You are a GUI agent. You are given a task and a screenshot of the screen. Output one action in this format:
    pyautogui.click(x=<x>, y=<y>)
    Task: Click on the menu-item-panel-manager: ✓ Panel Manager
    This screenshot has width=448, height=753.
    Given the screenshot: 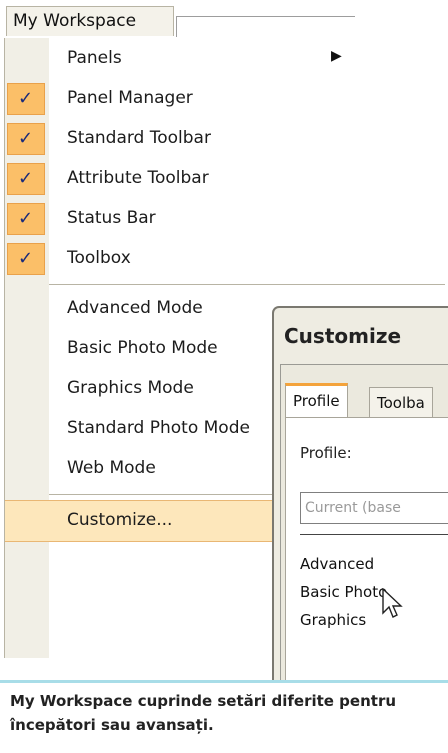 What is the action you would take?
    pyautogui.click(x=225, y=99)
    